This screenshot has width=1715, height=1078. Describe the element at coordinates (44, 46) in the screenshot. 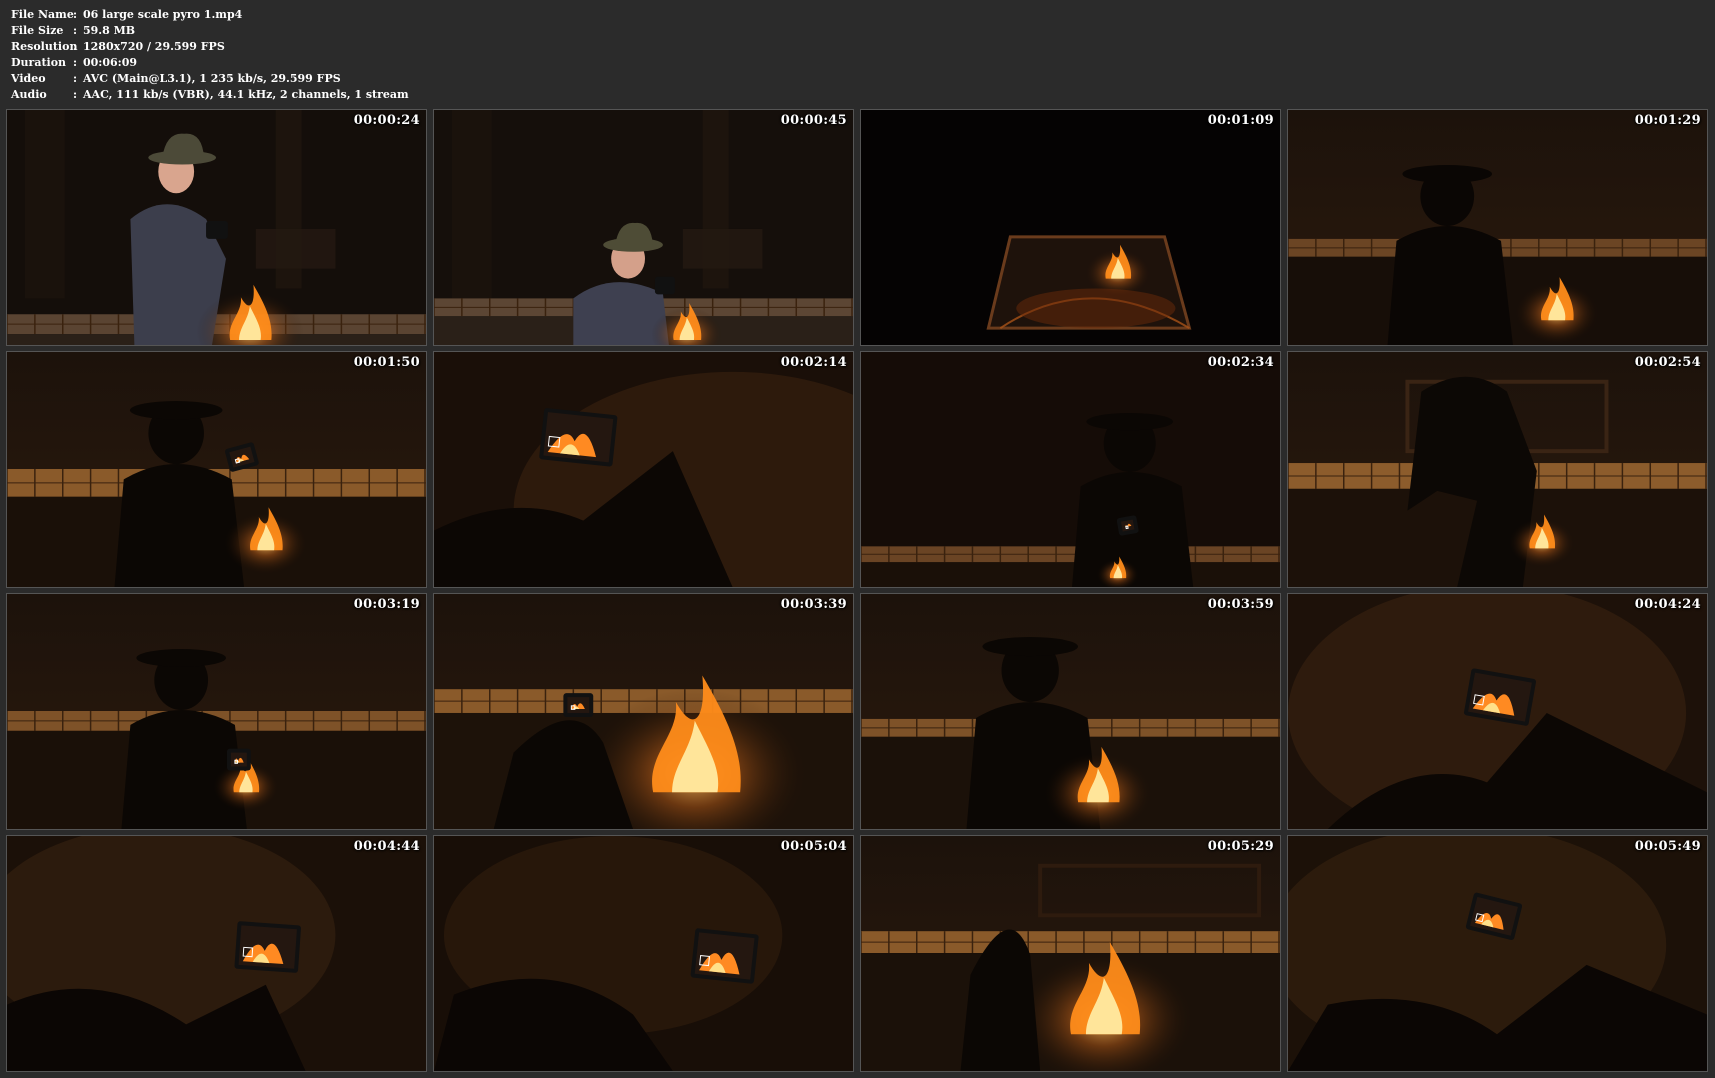

I see `media-info-label: Resolution` at that location.